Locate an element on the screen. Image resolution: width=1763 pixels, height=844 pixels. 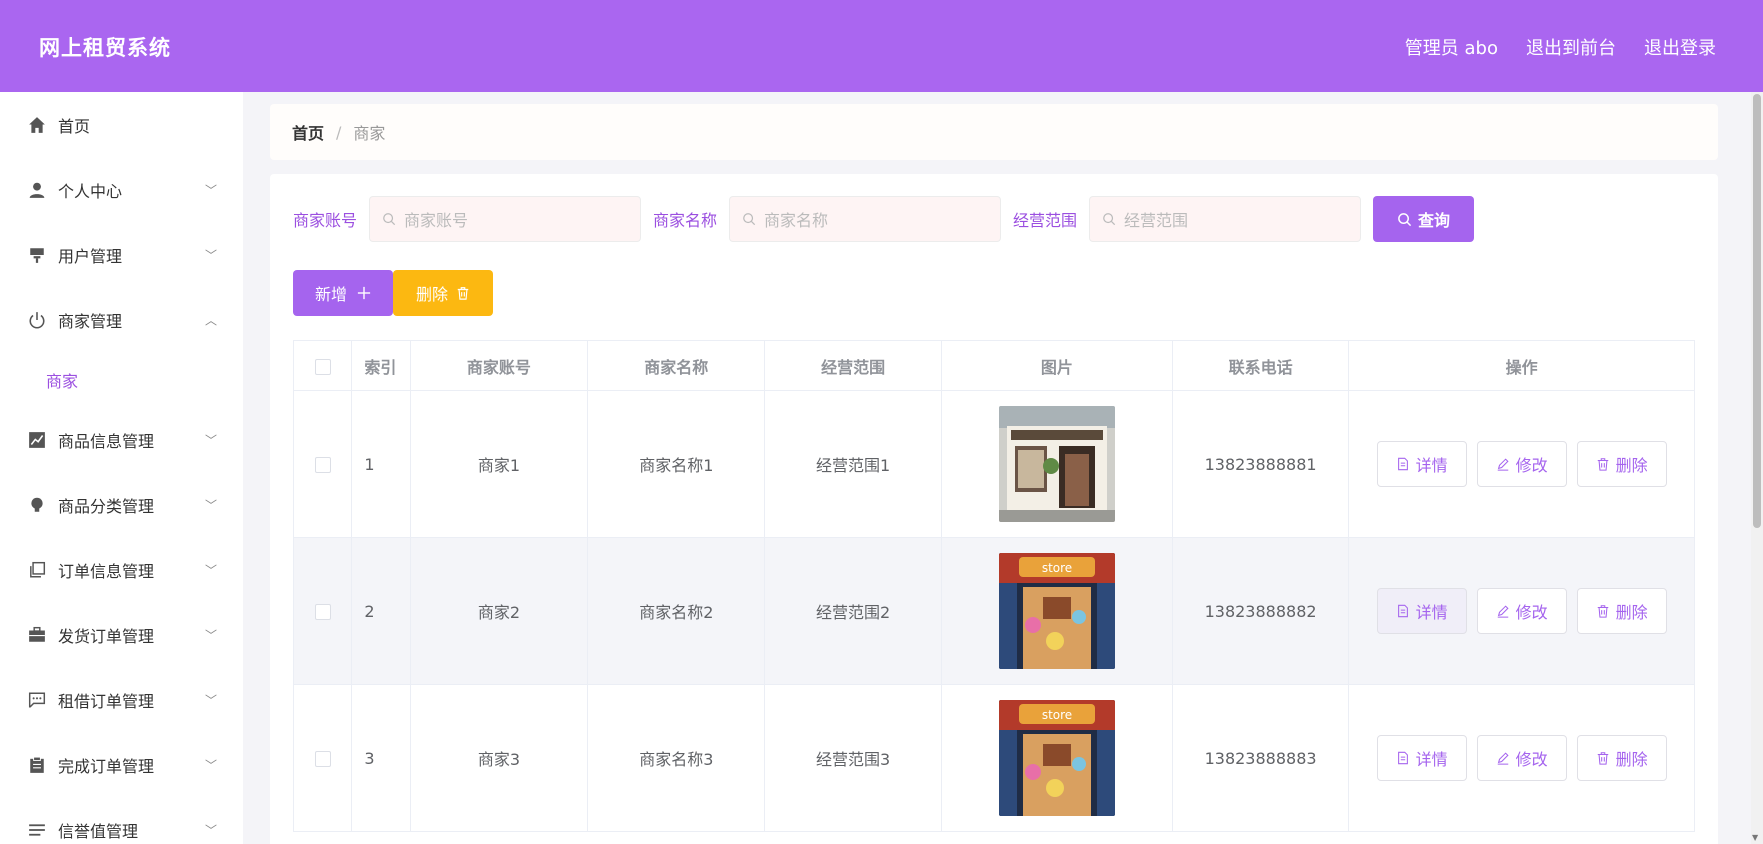
storefront-image is located at coordinates (1056, 464).